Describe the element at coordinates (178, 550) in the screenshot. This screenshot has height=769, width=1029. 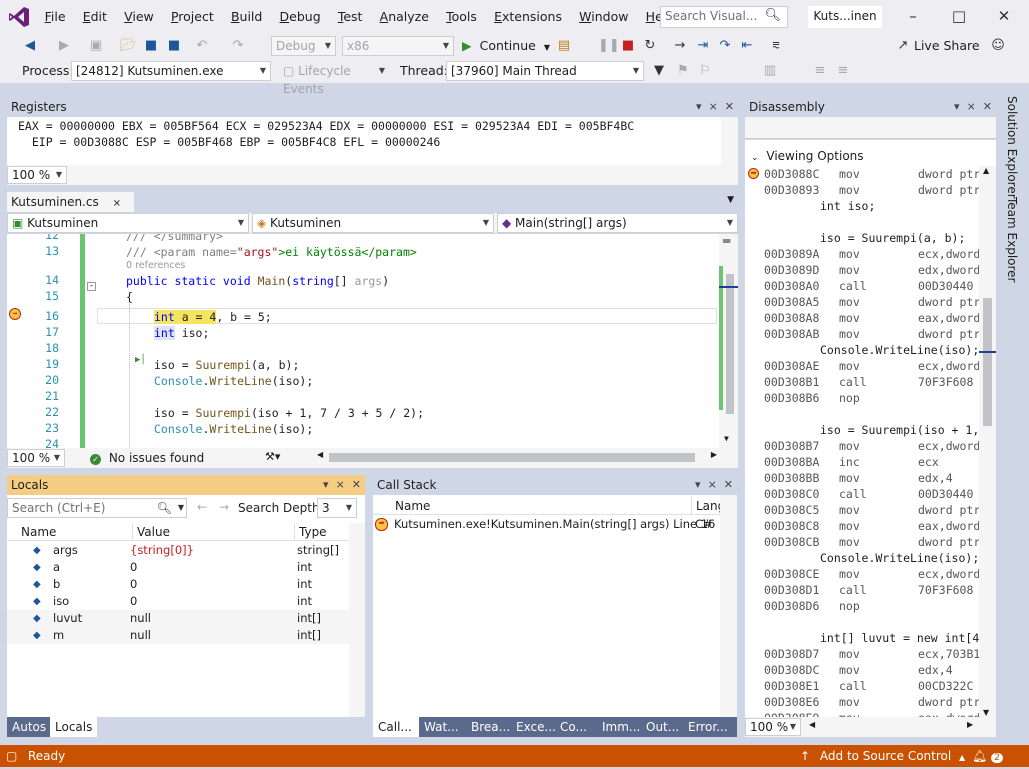
I see `locals-row: ◆ args {string[0]} string[]` at that location.